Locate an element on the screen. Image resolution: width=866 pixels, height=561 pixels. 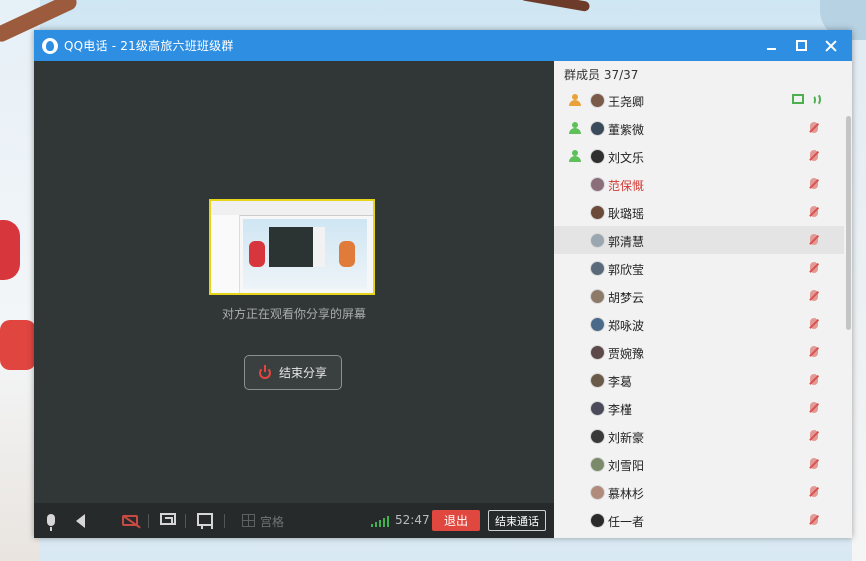
member-name: 王尧卿 is located at coordinates (626, 102).